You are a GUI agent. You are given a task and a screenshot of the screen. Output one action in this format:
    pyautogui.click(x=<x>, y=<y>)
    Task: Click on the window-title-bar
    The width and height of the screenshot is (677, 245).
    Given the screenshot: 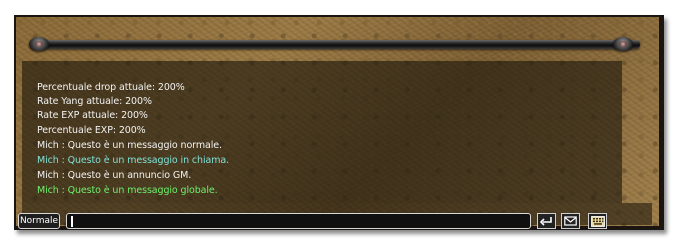 What is the action you would take?
    pyautogui.click(x=335, y=44)
    